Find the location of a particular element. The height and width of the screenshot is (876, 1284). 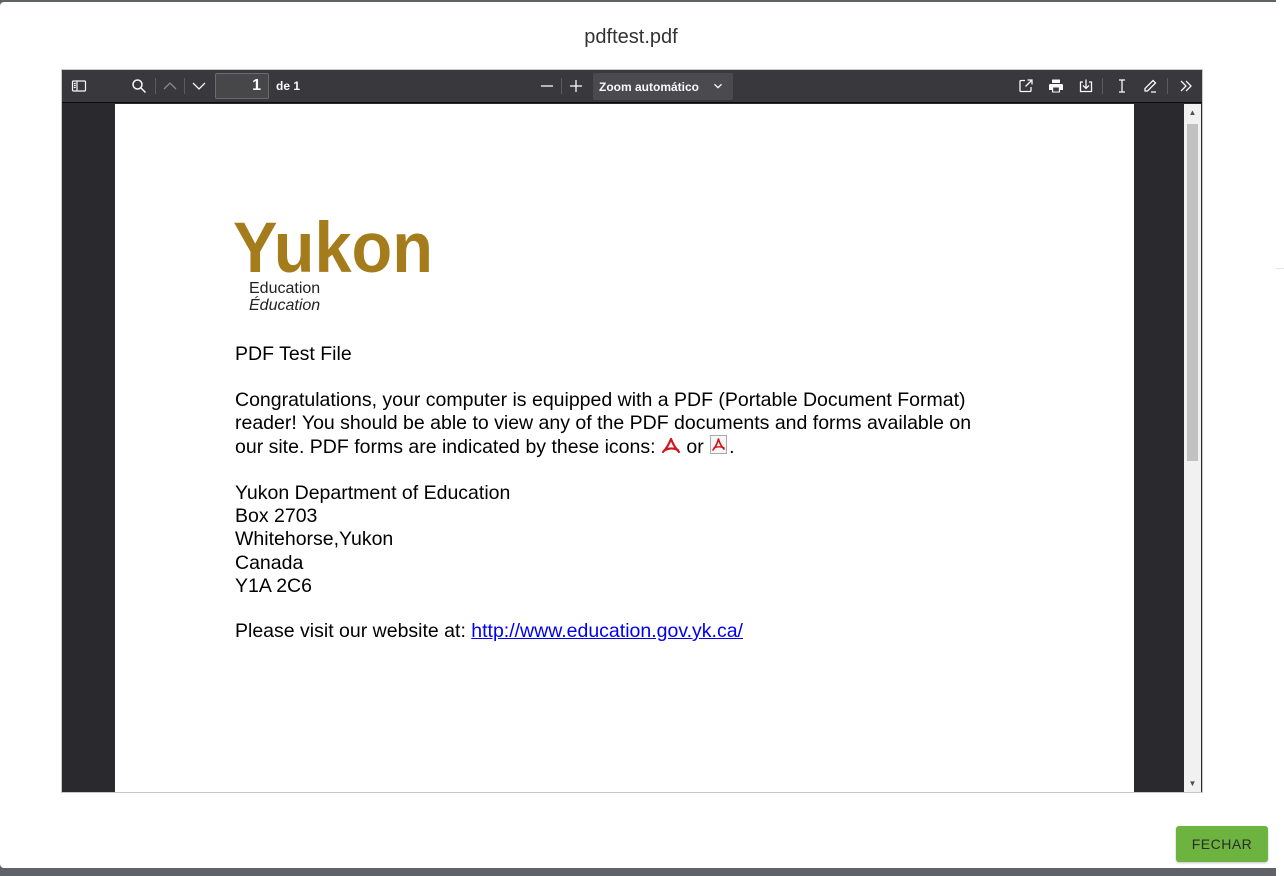

scroll-up-icon: ▲ is located at coordinates (1192, 112).